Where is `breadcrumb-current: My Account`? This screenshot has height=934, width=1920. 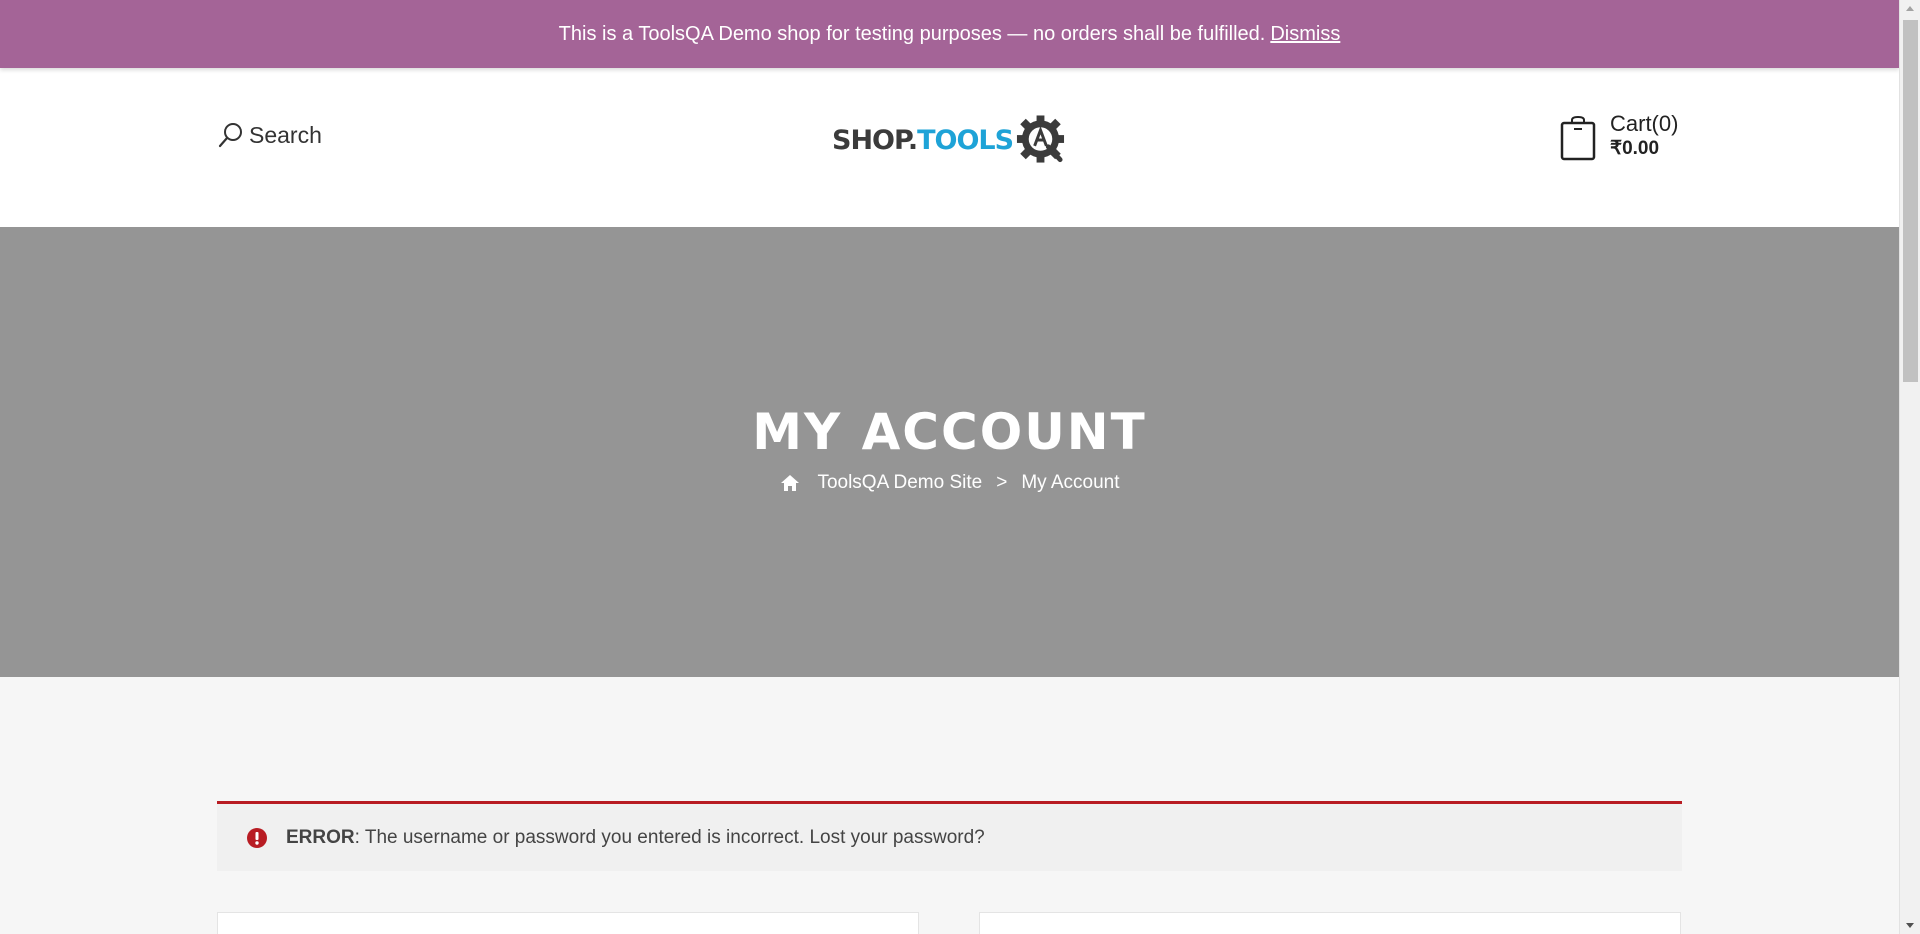 breadcrumb-current: My Account is located at coordinates (1070, 482).